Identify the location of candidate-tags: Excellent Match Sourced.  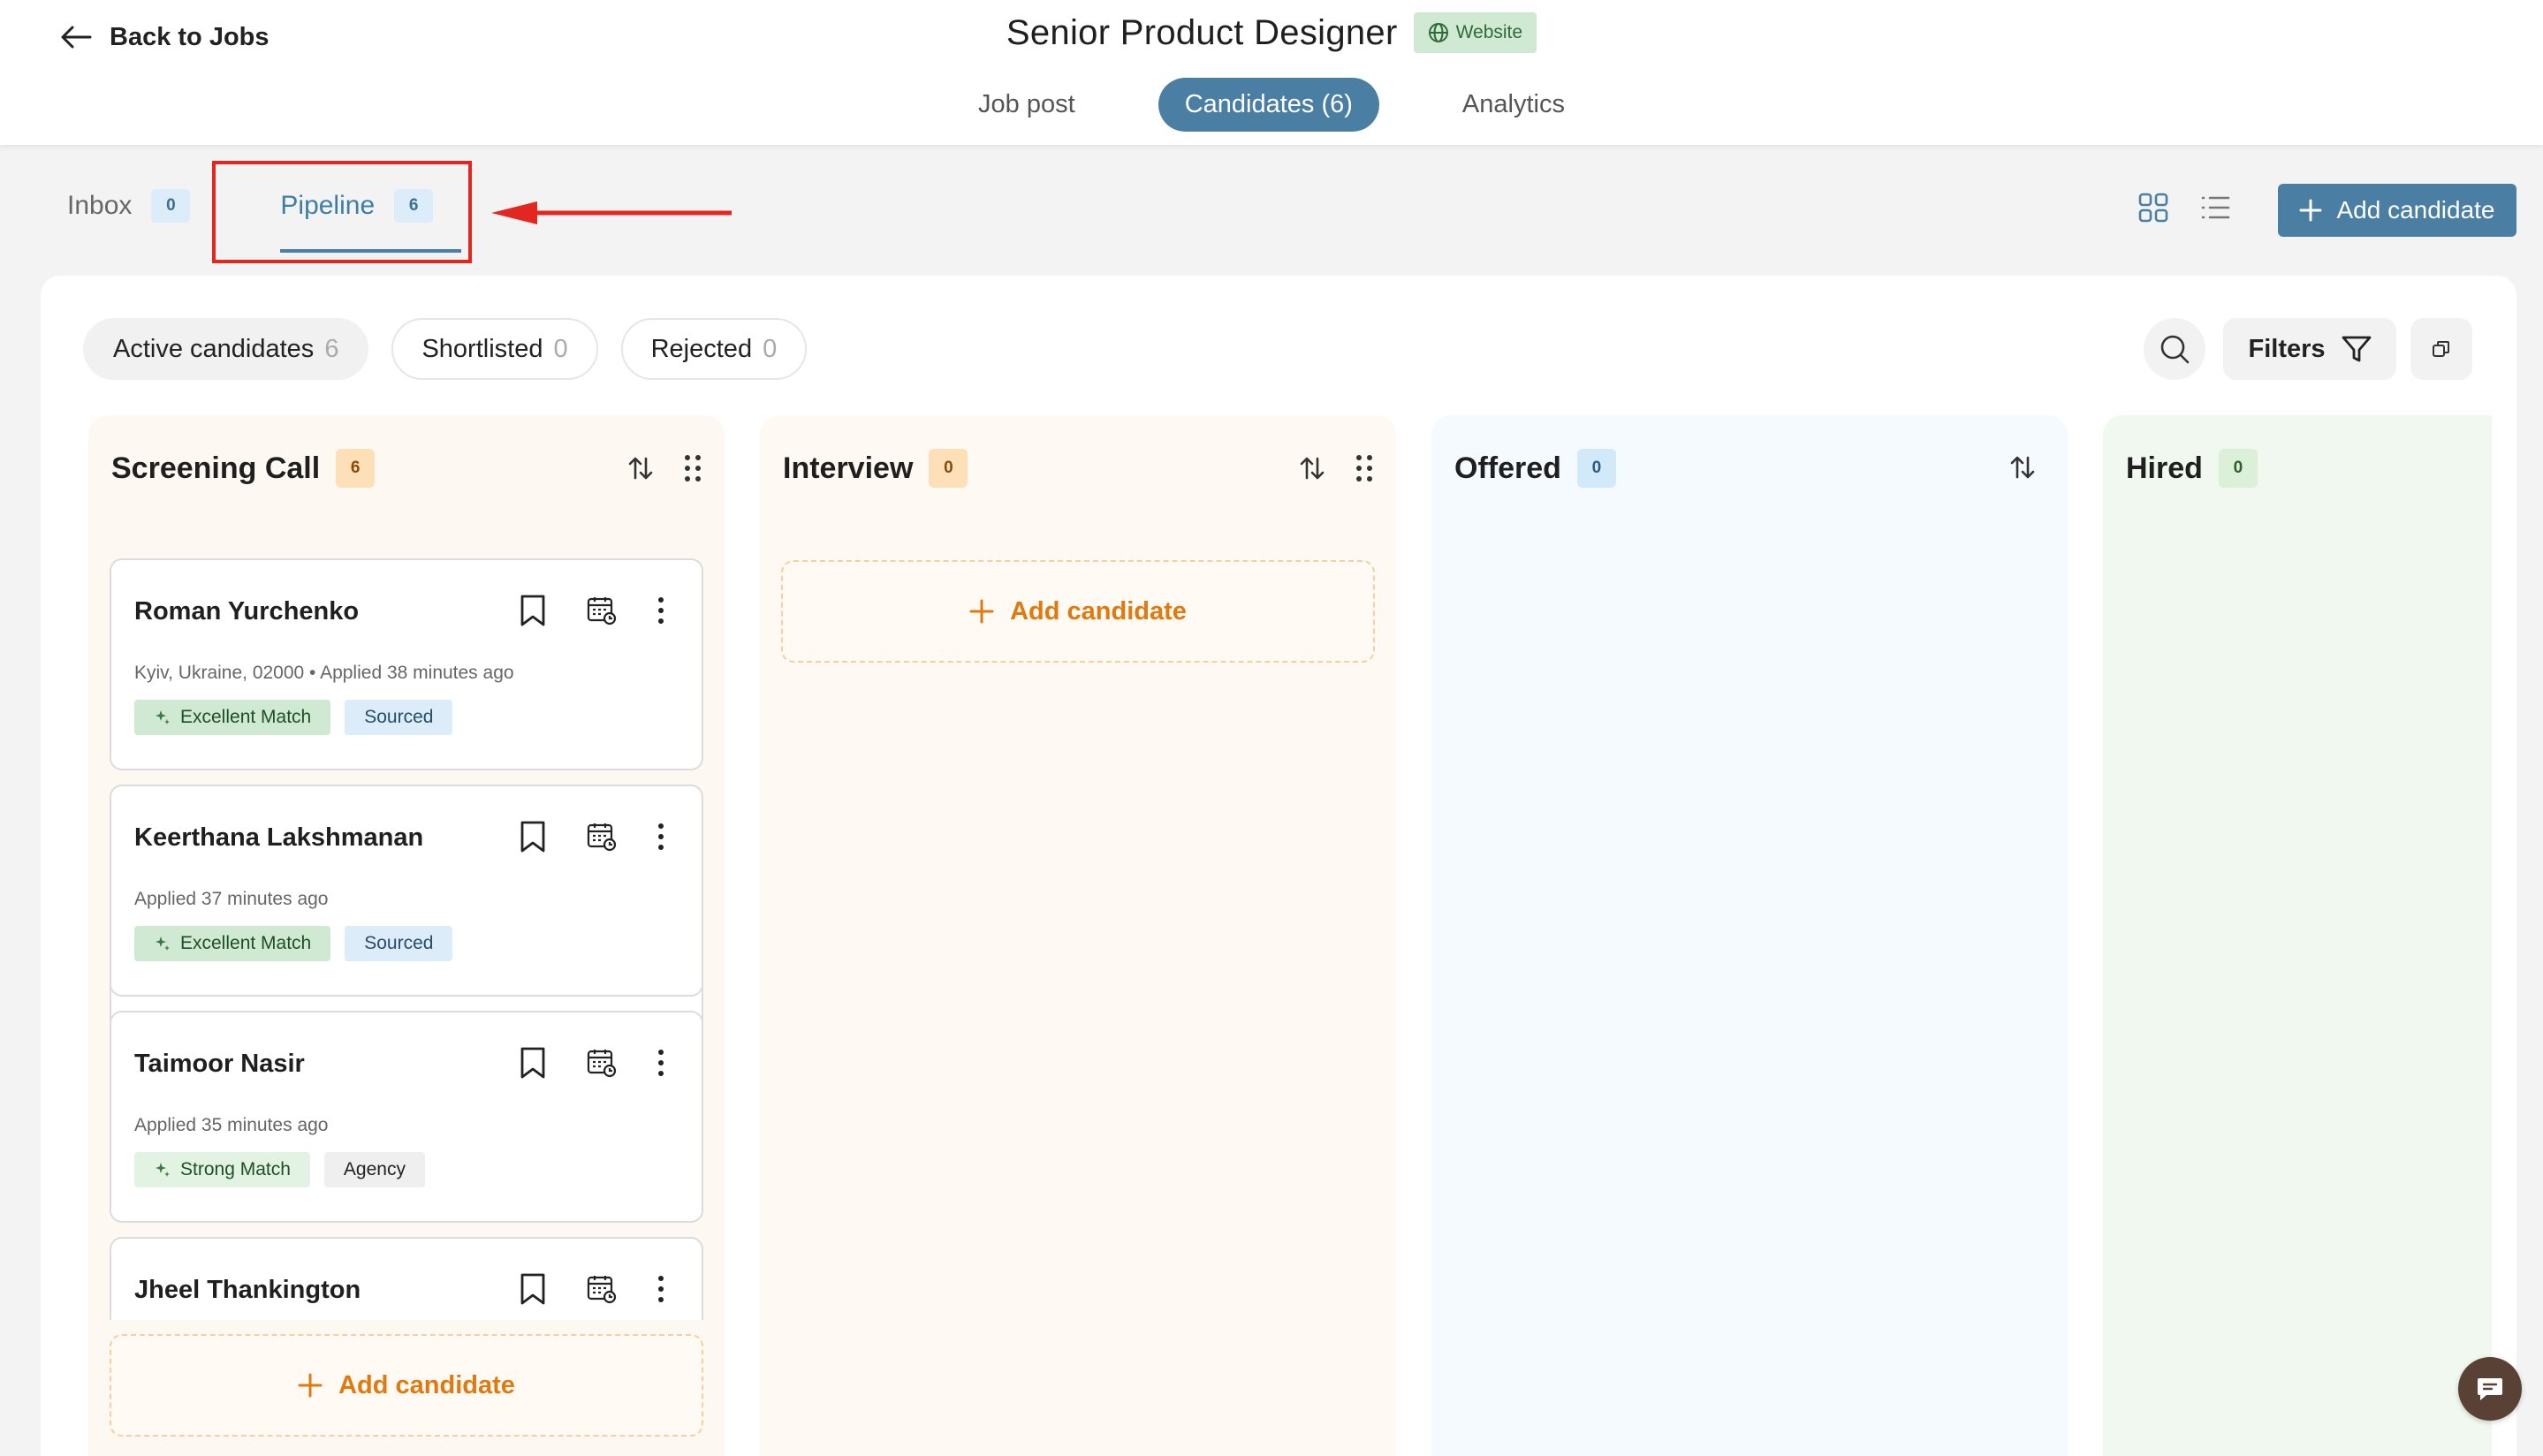
(293, 944).